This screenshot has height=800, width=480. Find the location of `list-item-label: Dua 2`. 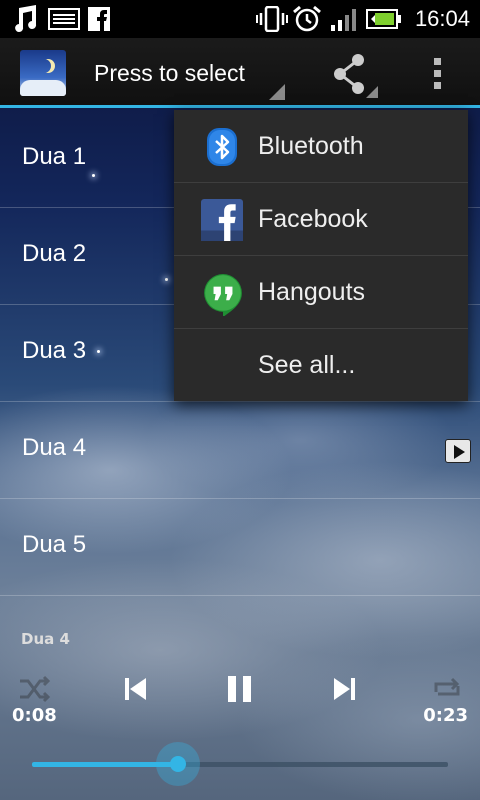

list-item-label: Dua 2 is located at coordinates (54, 253).